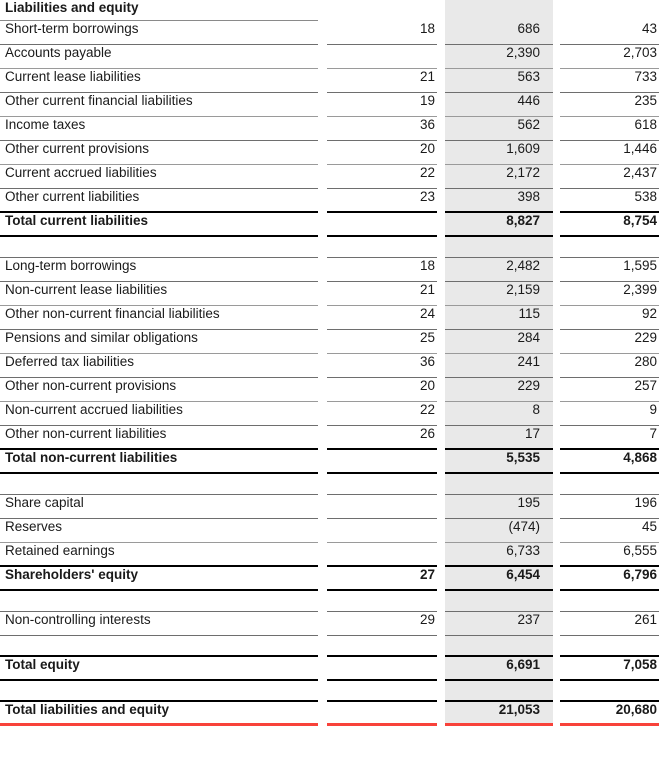 This screenshot has width=659, height=759. Describe the element at coordinates (609, 555) in the screenshot. I see `table-row-previous-value-cell: 6,555` at that location.